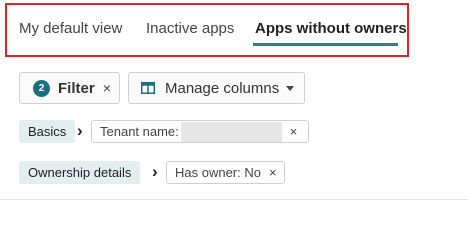 This screenshot has width=468, height=240. Describe the element at coordinates (70, 28) in the screenshot. I see `tab-my-default-view: My default view` at that location.